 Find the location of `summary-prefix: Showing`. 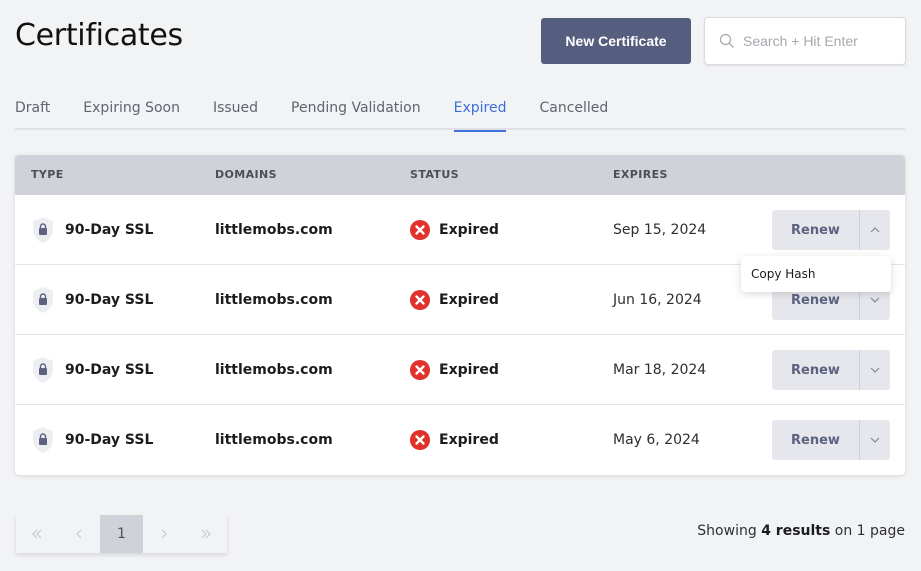

summary-prefix: Showing is located at coordinates (727, 531).